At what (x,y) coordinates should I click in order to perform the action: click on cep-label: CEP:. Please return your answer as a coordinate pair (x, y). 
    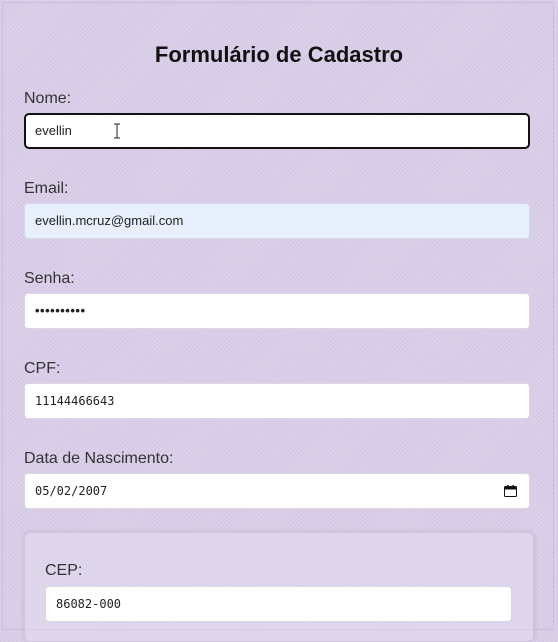
    Looking at the image, I should click on (64, 570).